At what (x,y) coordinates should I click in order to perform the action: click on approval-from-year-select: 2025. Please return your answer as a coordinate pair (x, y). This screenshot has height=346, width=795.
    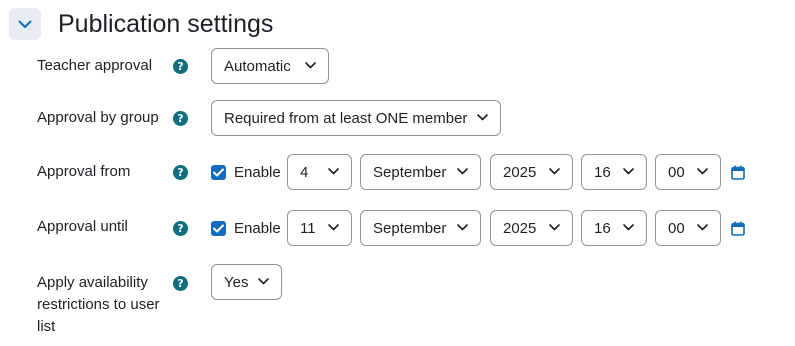
    Looking at the image, I should click on (531, 172).